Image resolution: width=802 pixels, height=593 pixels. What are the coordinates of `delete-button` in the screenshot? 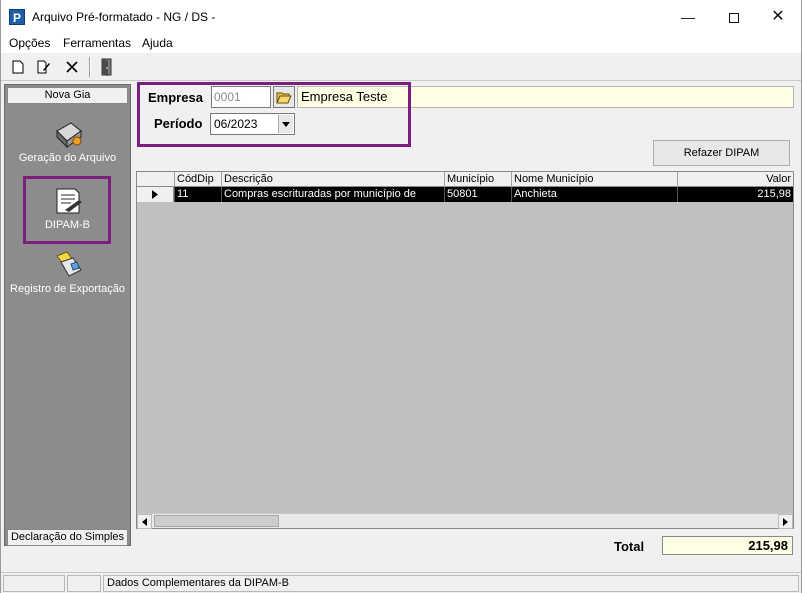 It's located at (72, 67).